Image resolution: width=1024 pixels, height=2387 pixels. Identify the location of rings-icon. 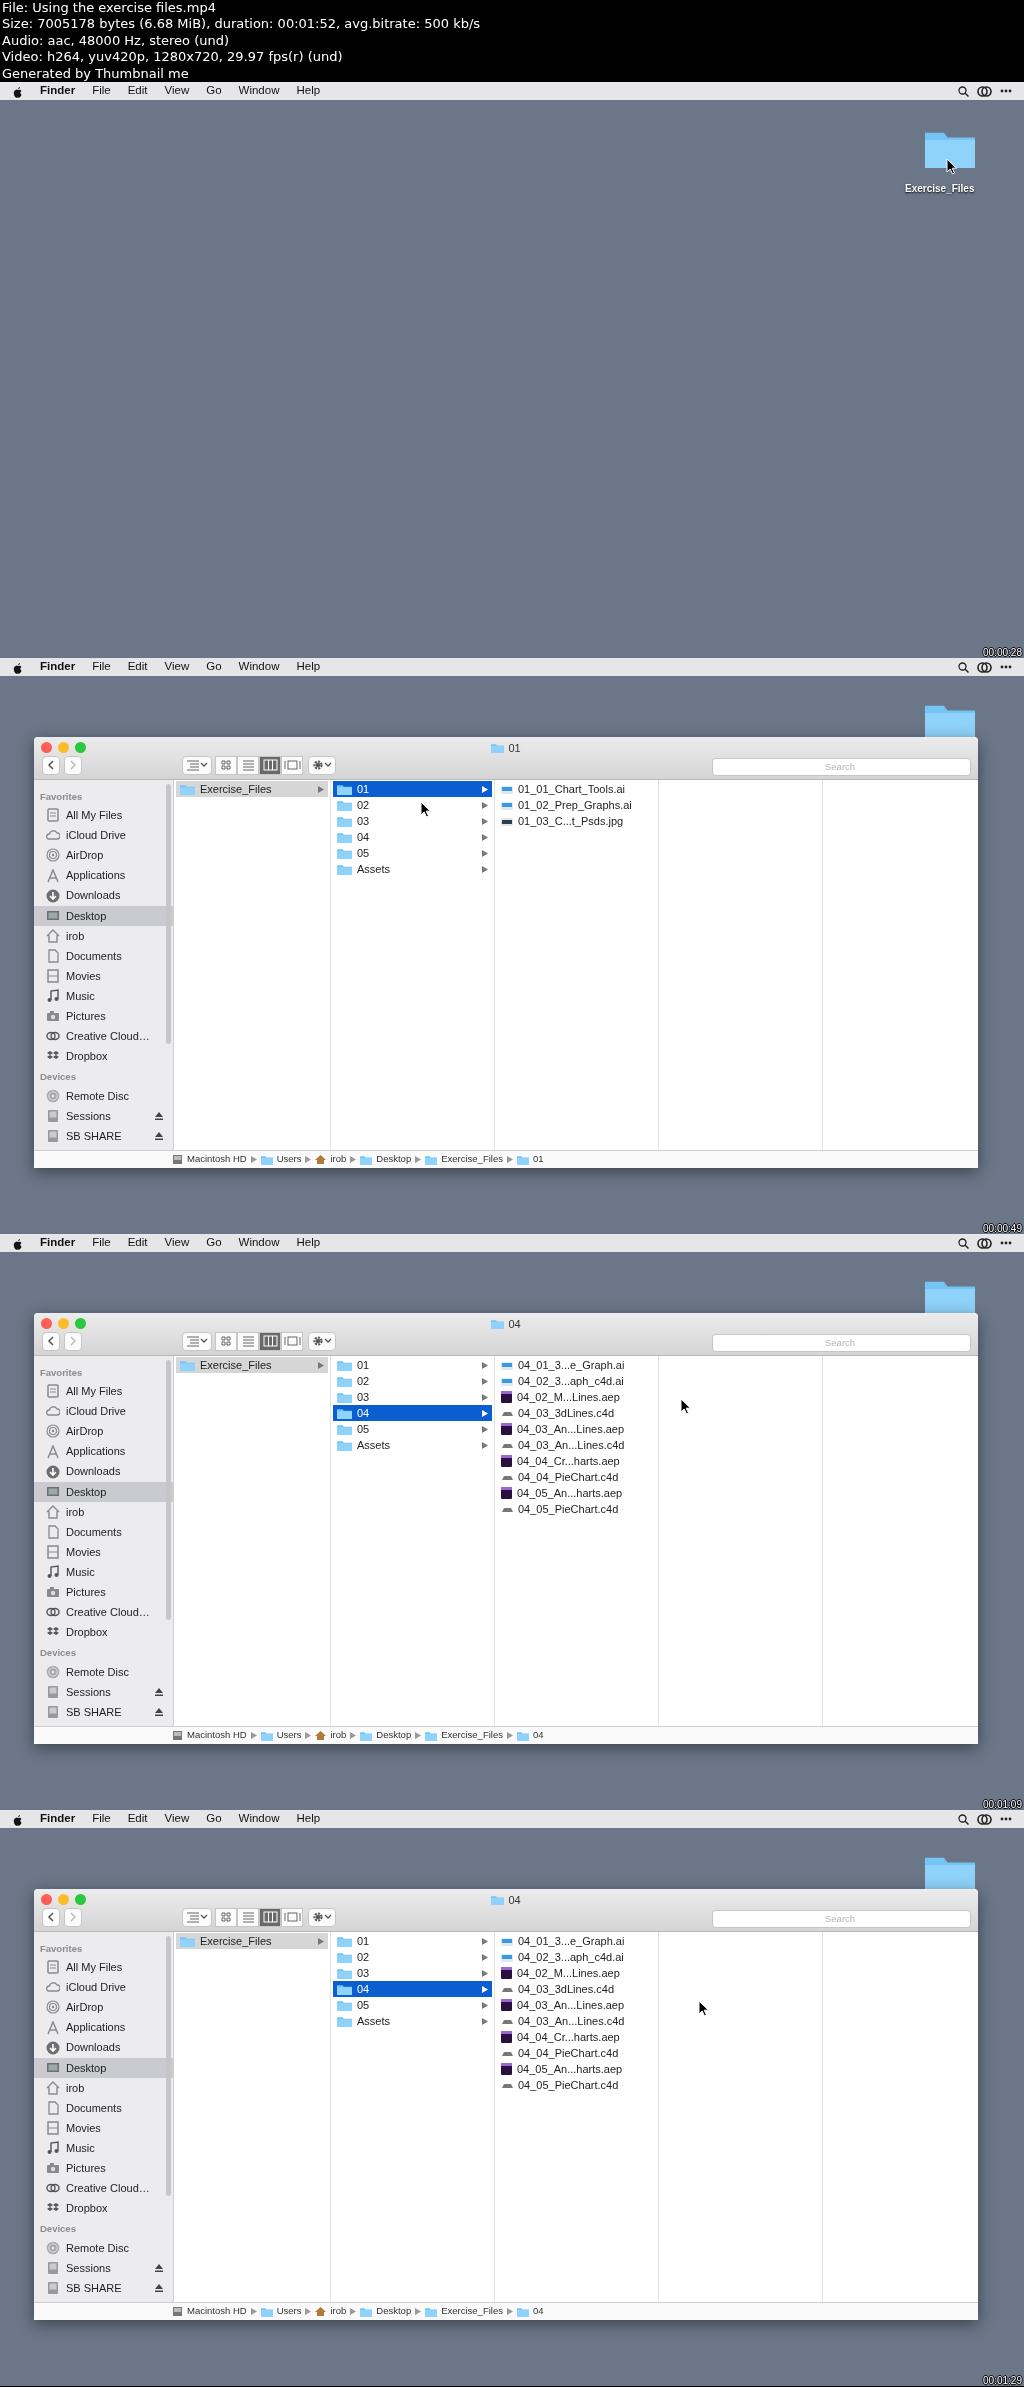
(984, 91).